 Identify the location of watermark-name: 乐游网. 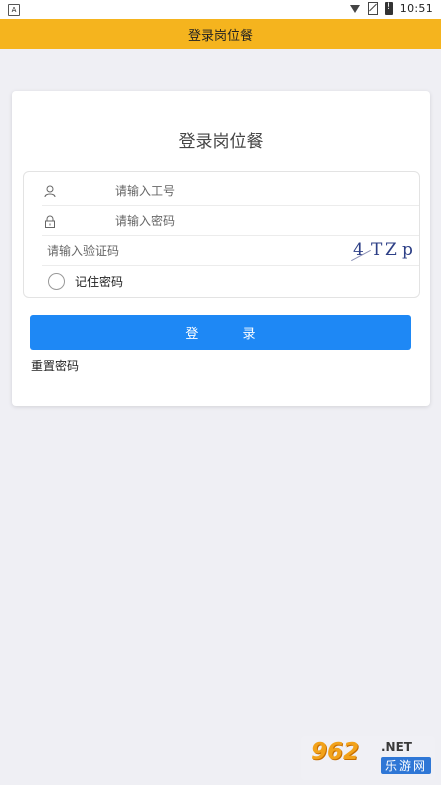
(406, 765).